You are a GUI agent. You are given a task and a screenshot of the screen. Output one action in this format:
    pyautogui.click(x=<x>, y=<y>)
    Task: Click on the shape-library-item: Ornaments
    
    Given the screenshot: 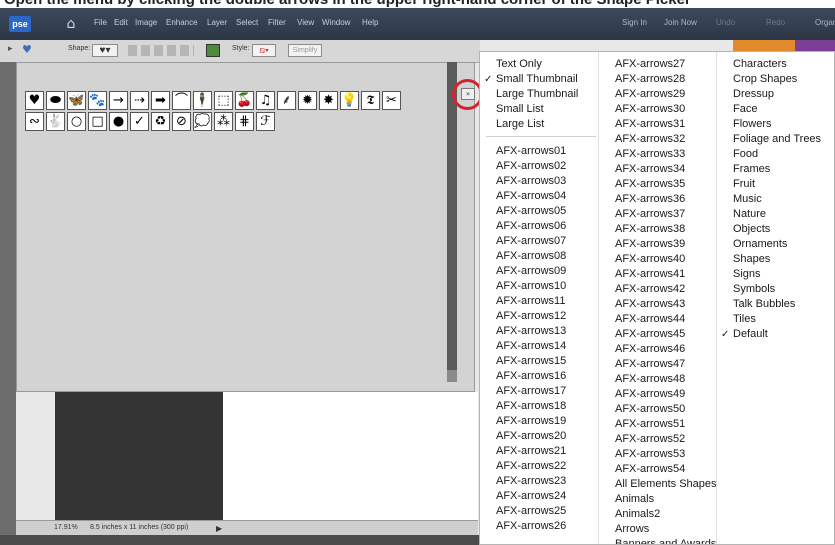 What is the action you would take?
    pyautogui.click(x=775, y=244)
    